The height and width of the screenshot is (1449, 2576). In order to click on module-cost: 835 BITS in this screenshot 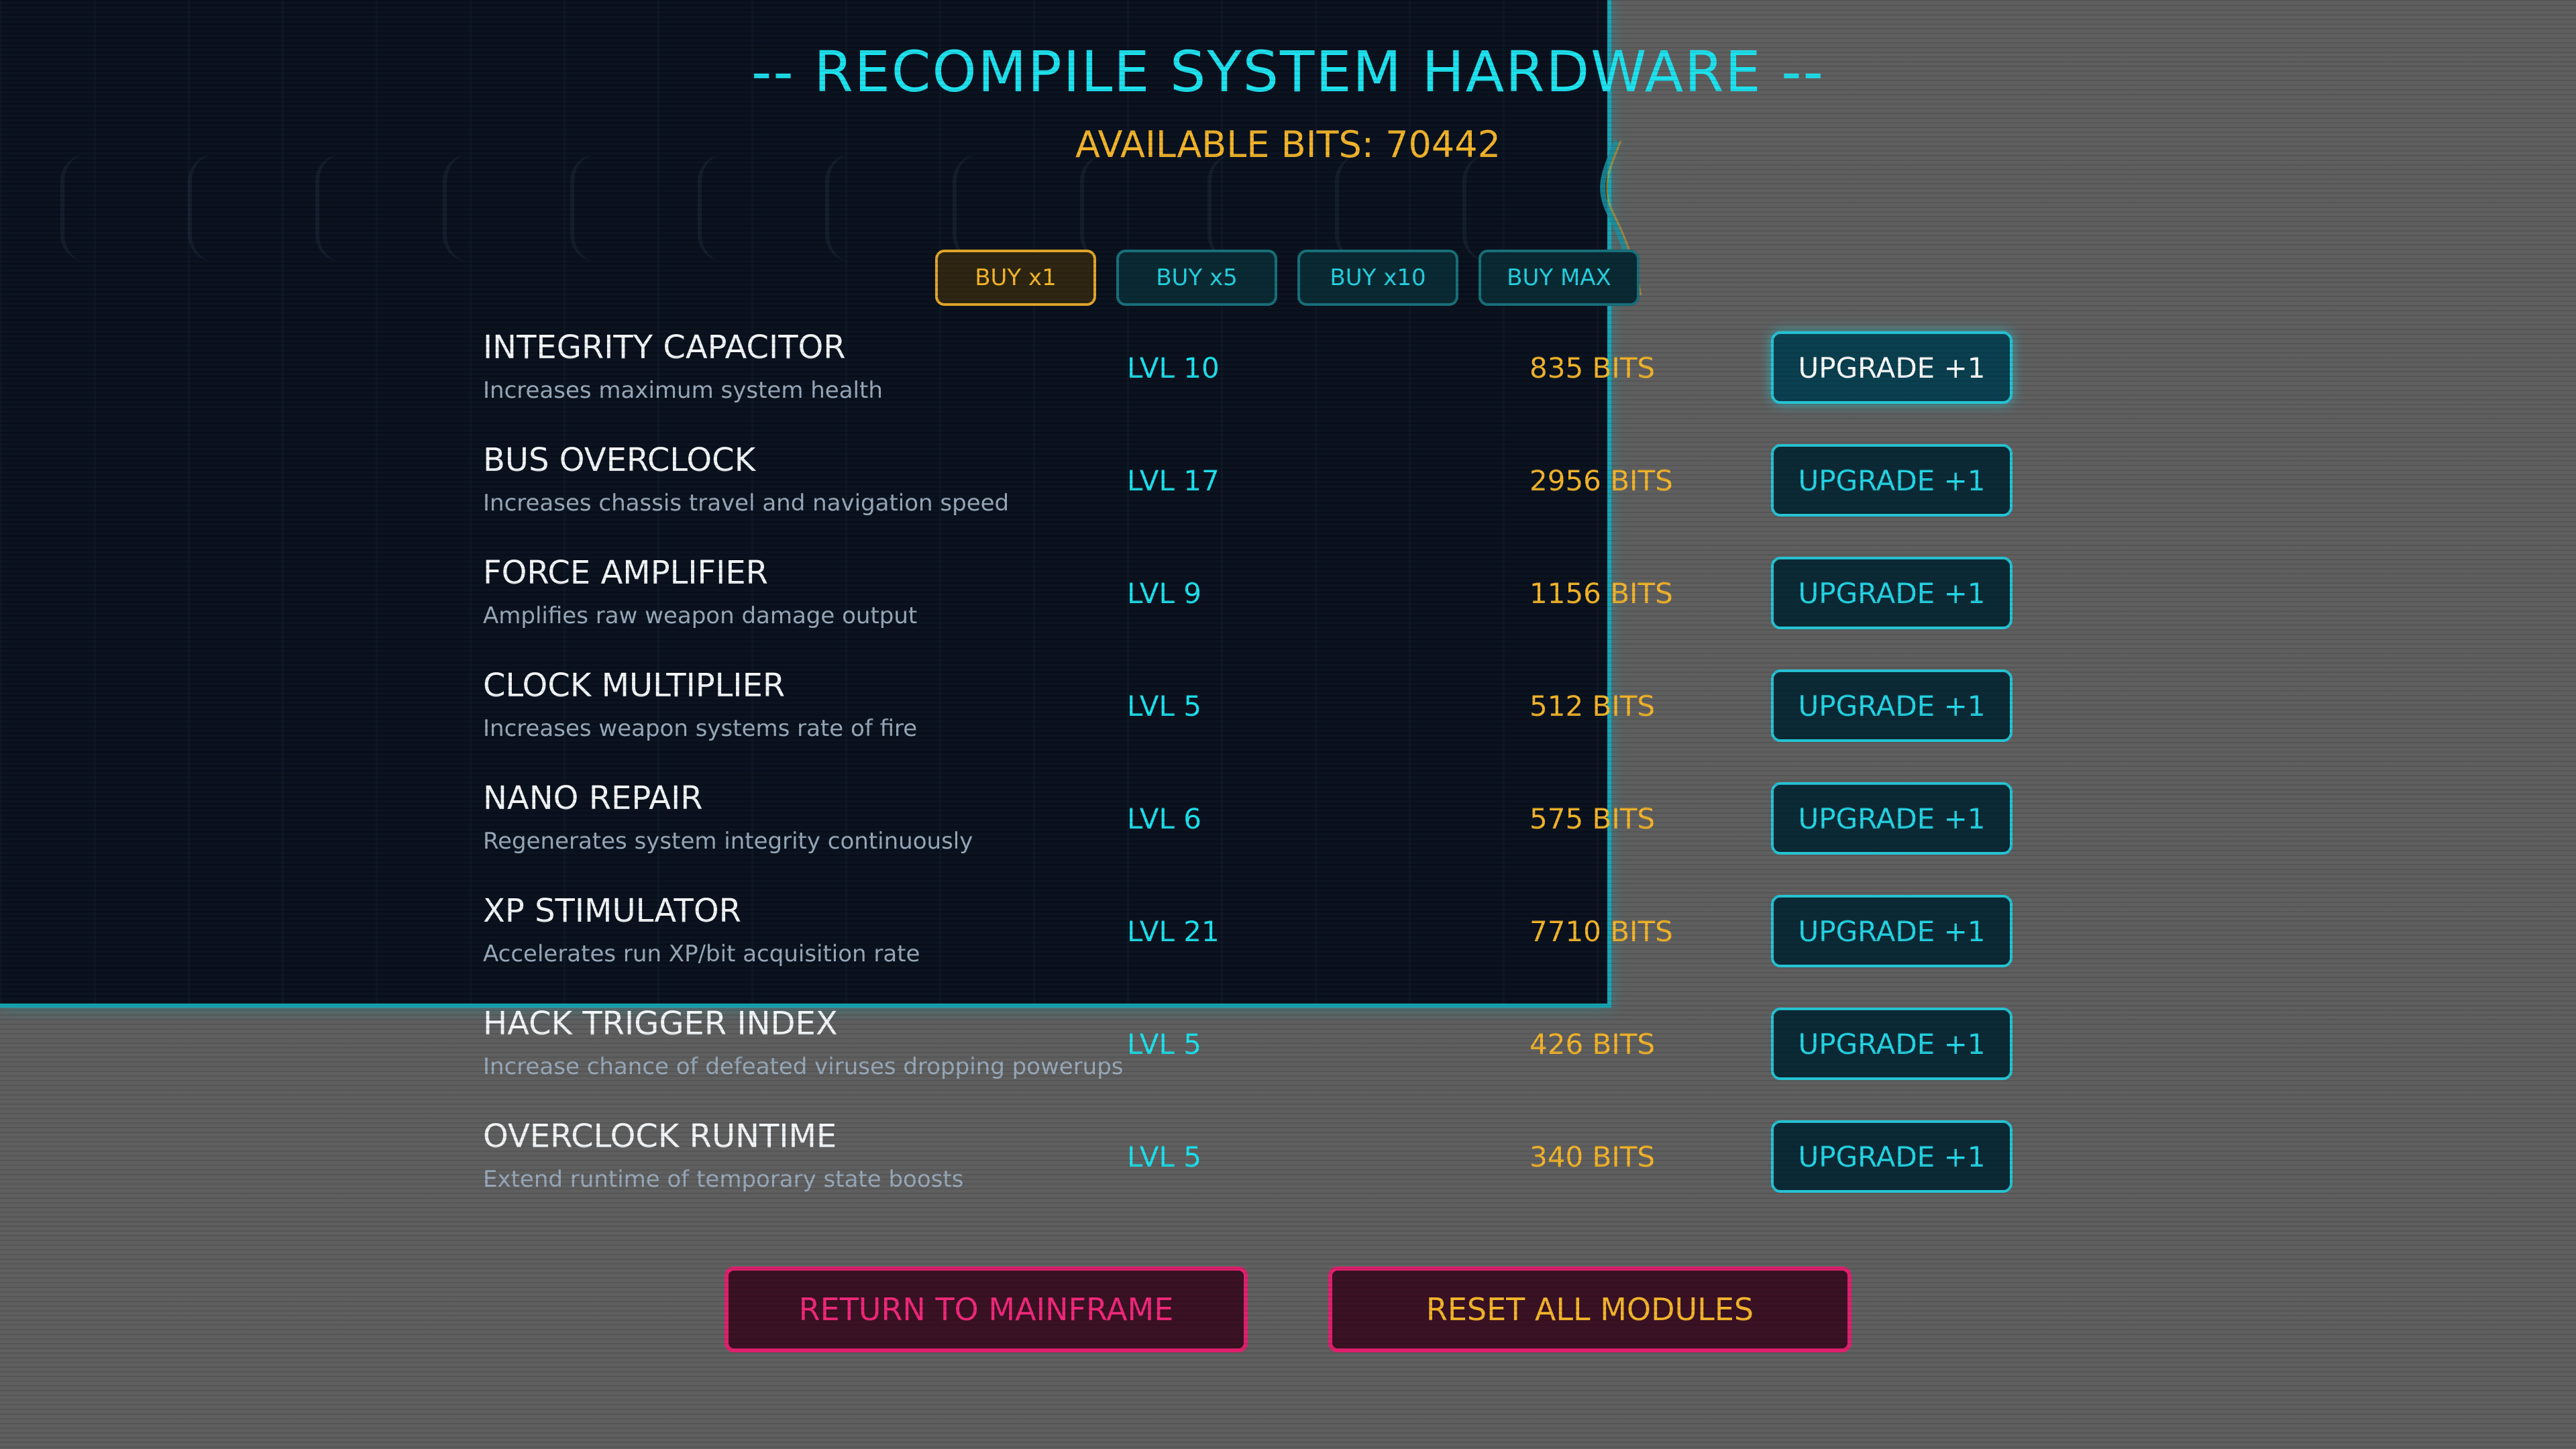, I will do `click(1592, 368)`.